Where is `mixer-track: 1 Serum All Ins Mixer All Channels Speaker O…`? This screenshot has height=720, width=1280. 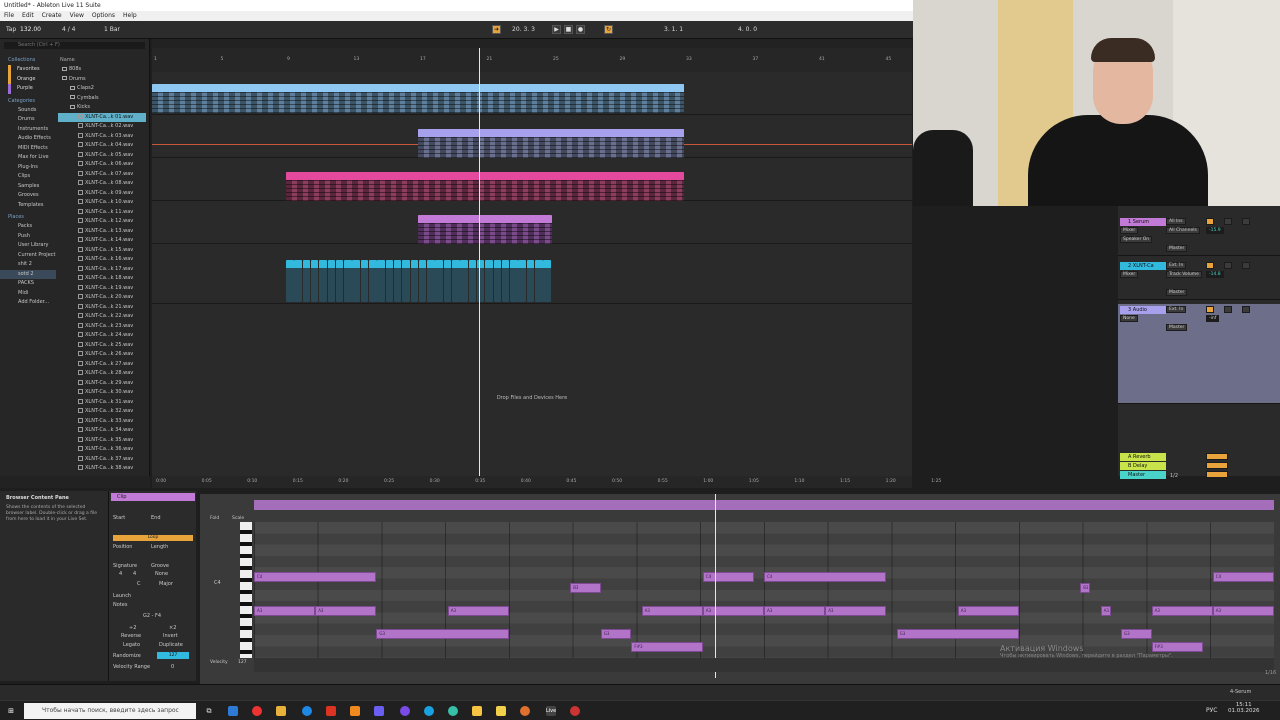 mixer-track: 1 Serum All Ins Mixer All Channels Speaker O… is located at coordinates (1199, 236).